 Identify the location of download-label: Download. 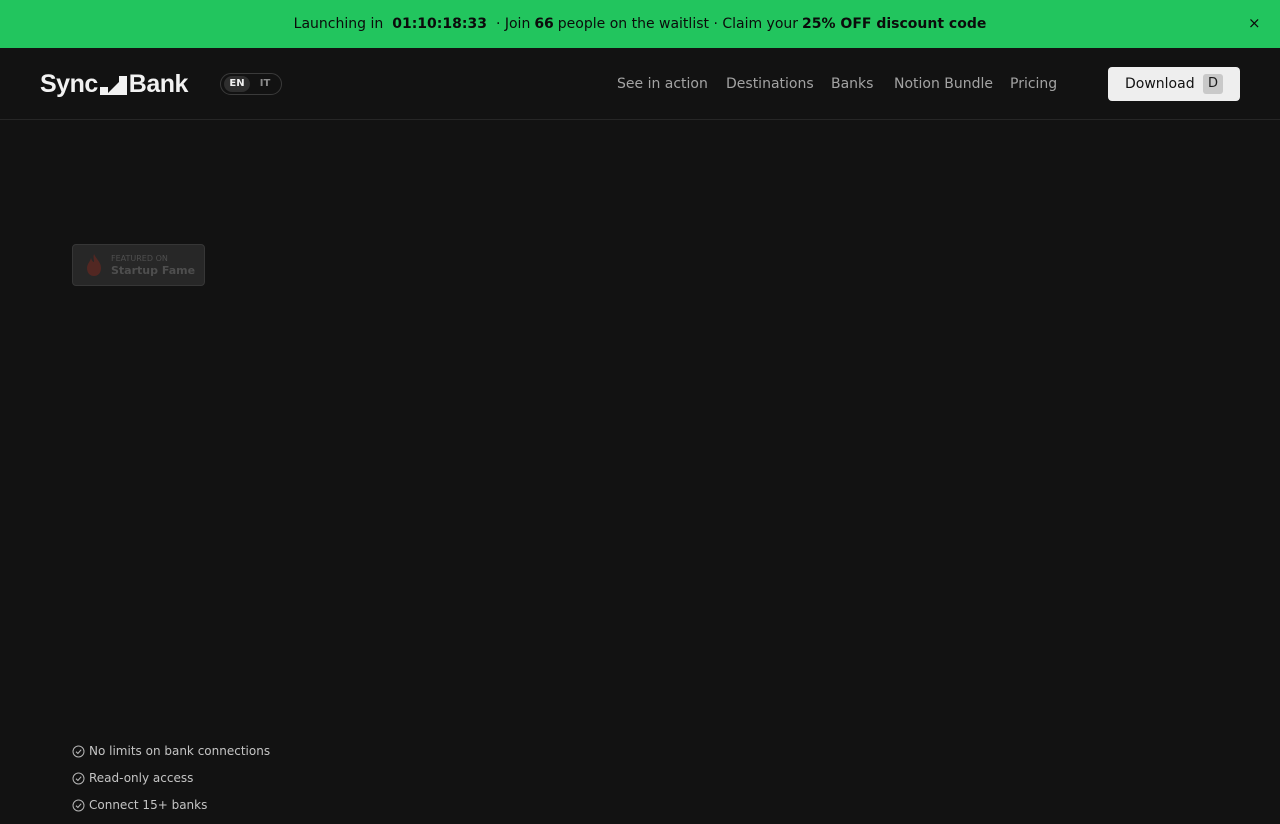
(1160, 84).